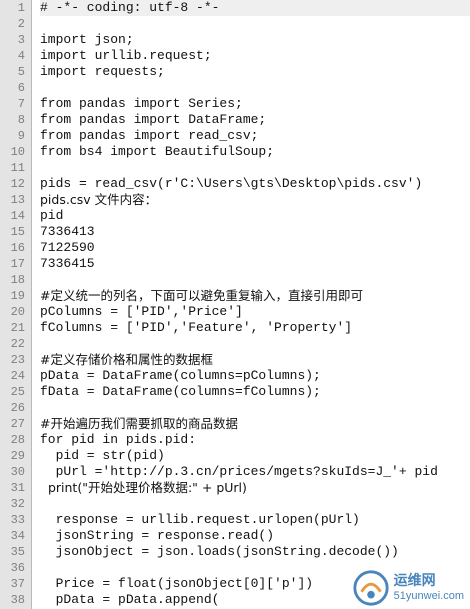 The width and height of the screenshot is (470, 609). What do you see at coordinates (255, 360) in the screenshot?
I see `code-line: #定义存储价格和属性的数据框` at bounding box center [255, 360].